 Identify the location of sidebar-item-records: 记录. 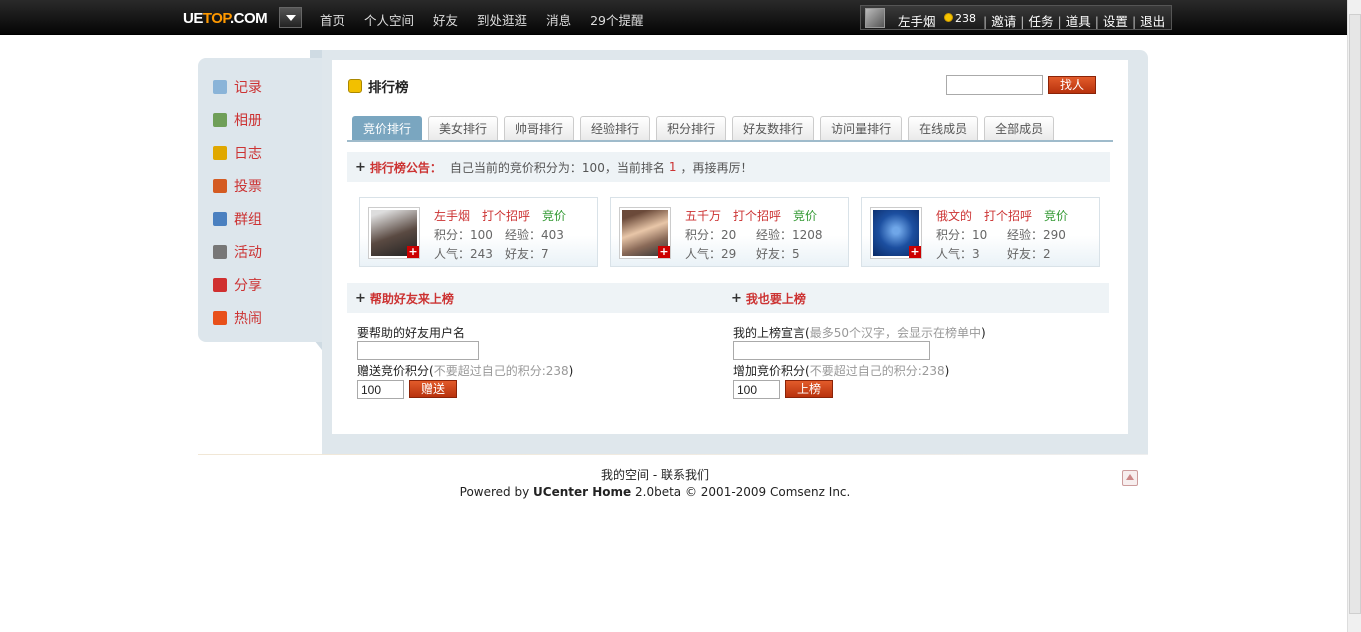
(260, 86).